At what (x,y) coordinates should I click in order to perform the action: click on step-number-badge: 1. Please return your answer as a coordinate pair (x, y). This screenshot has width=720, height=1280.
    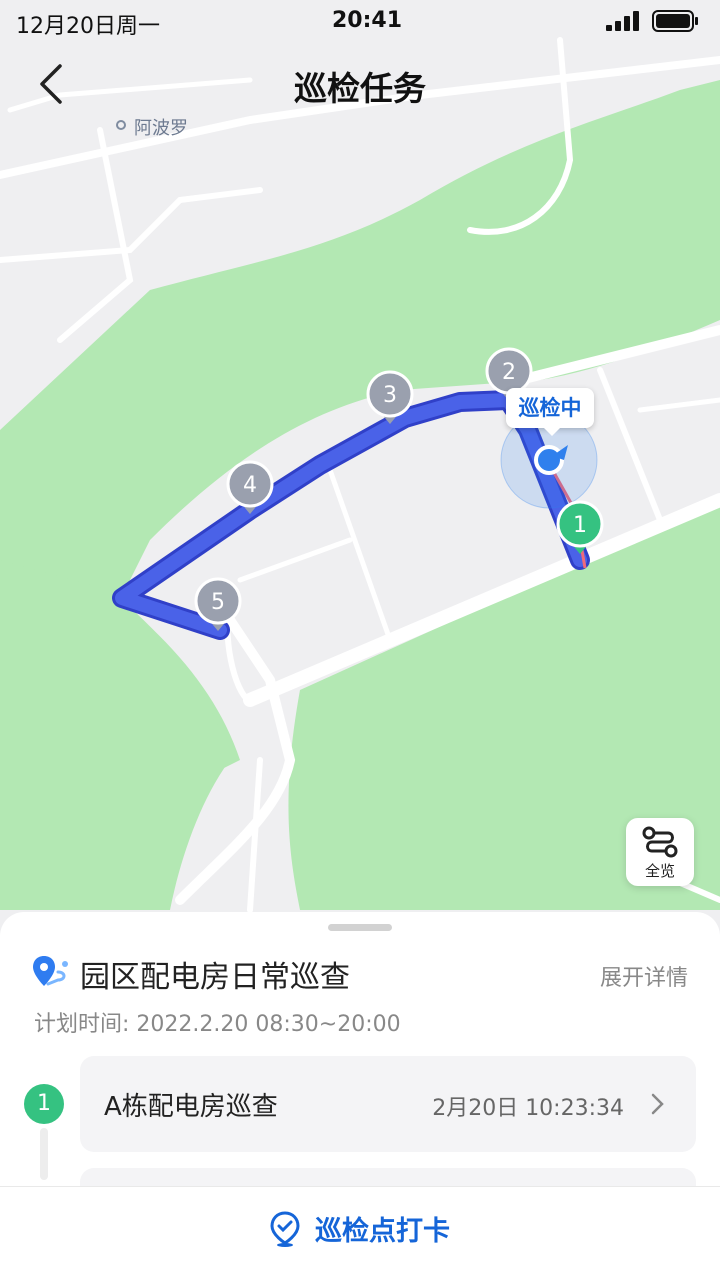
    Looking at the image, I should click on (44, 1104).